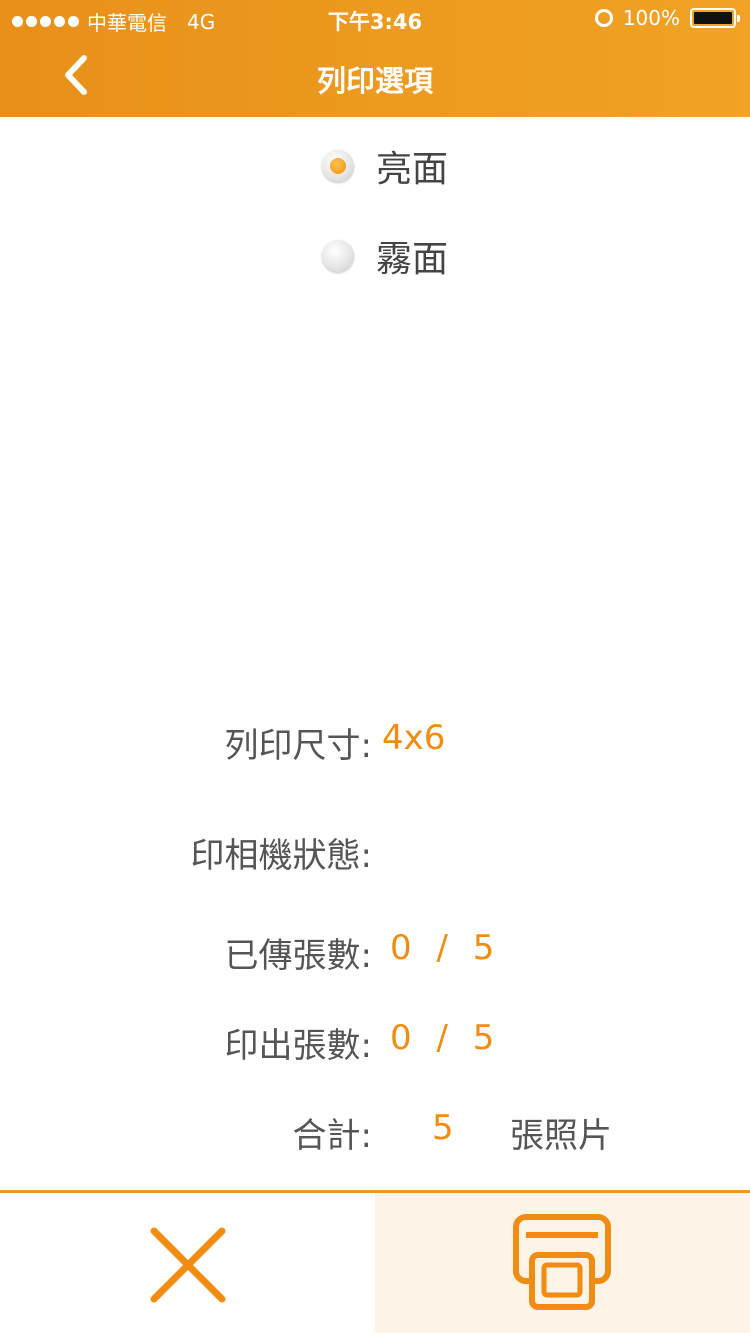  What do you see at coordinates (281, 856) in the screenshot?
I see `printer-status-label: 印相機狀態:` at bounding box center [281, 856].